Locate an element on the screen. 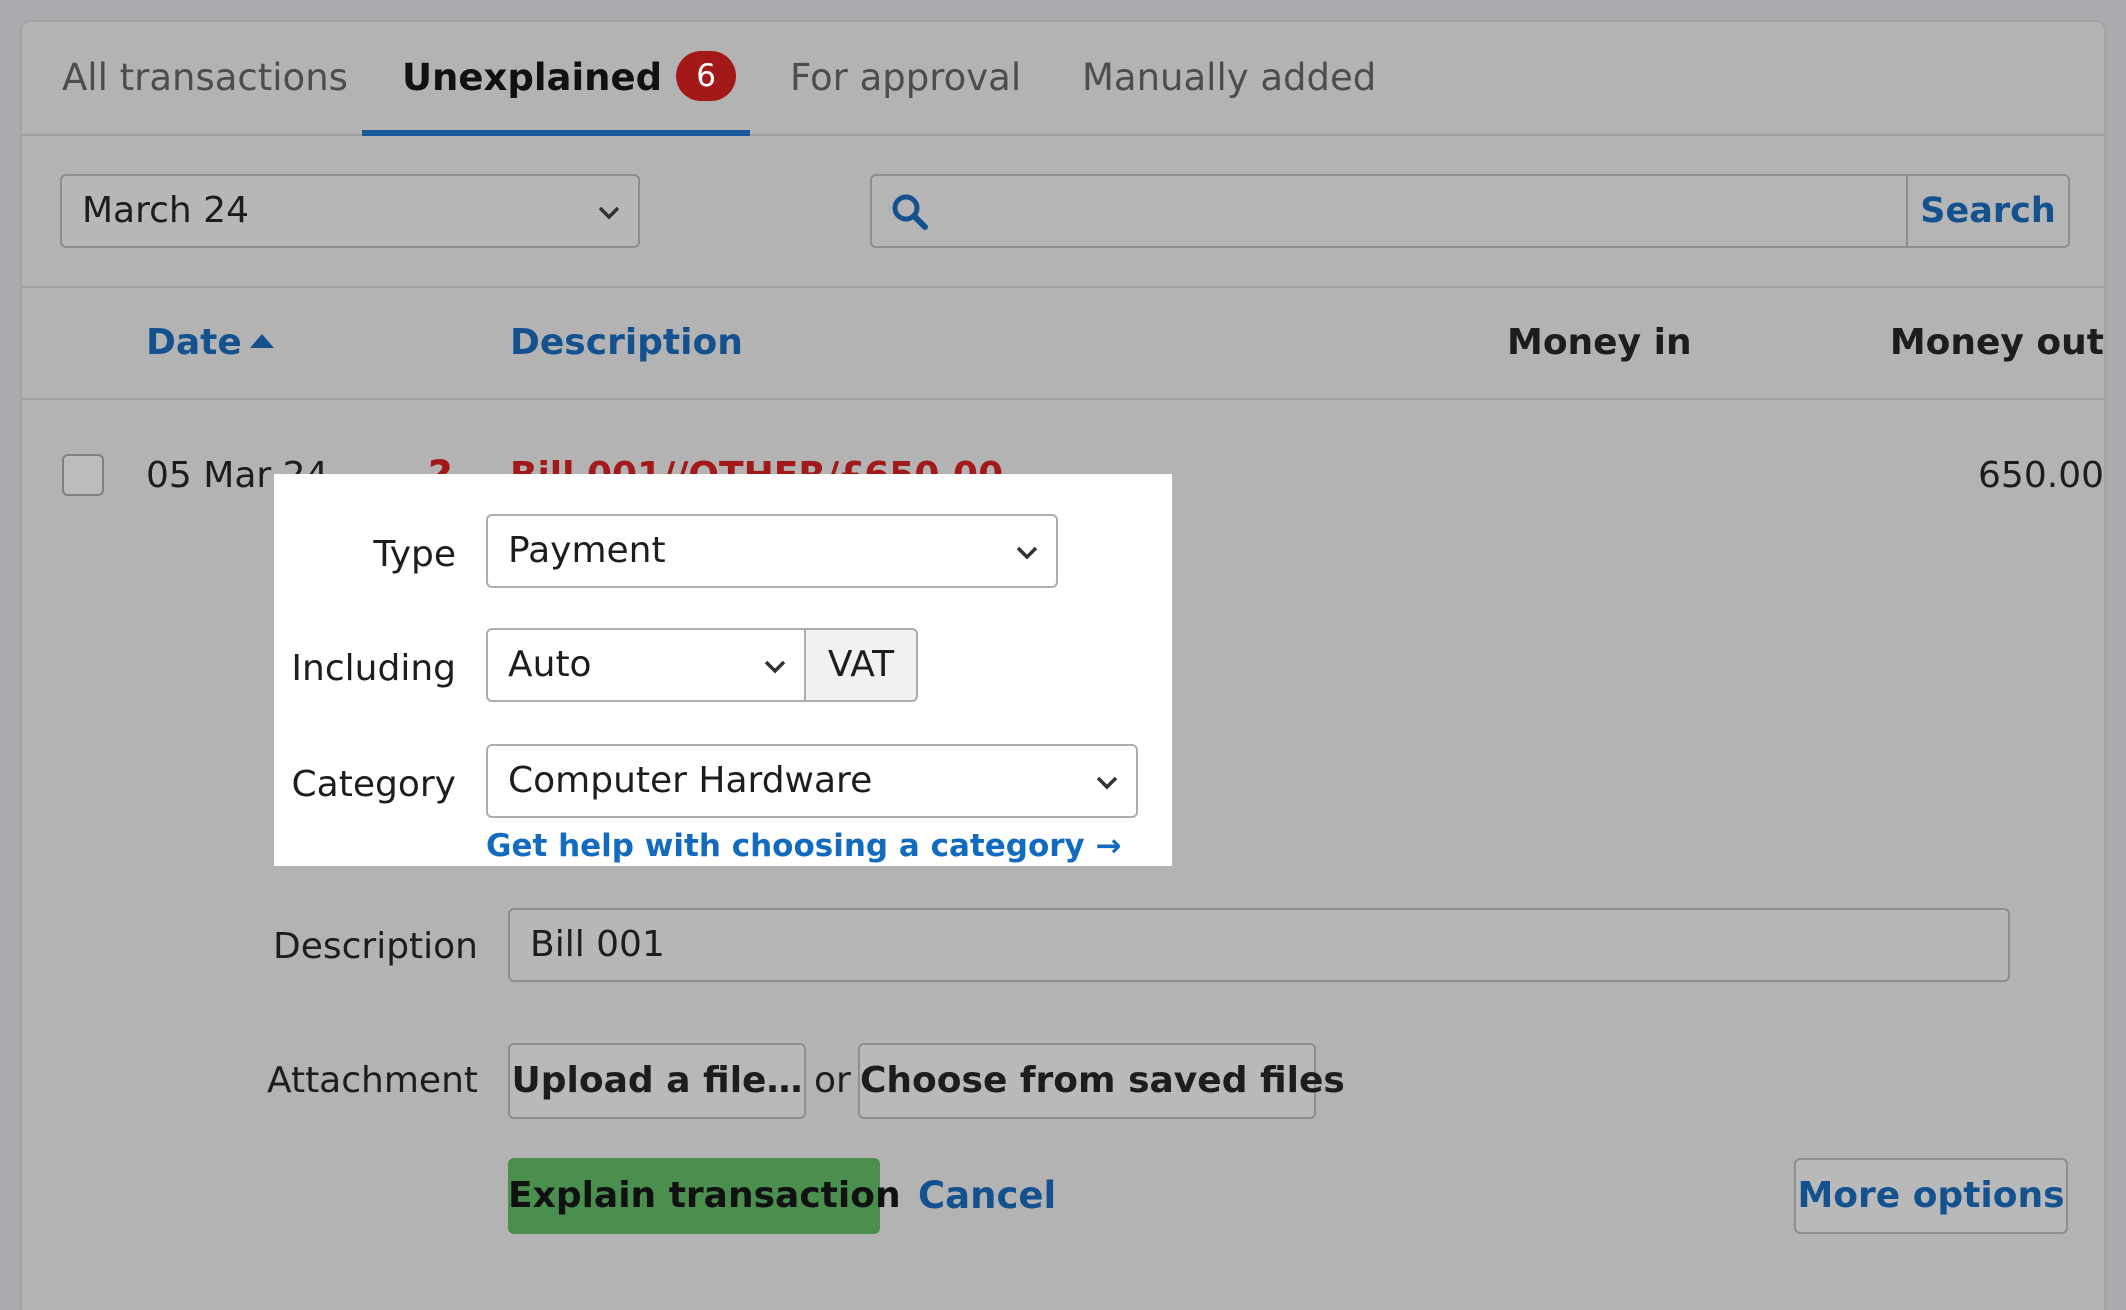 Image resolution: width=2126 pixels, height=1310 pixels. filter-bar: March 24 Search is located at coordinates (1063, 212).